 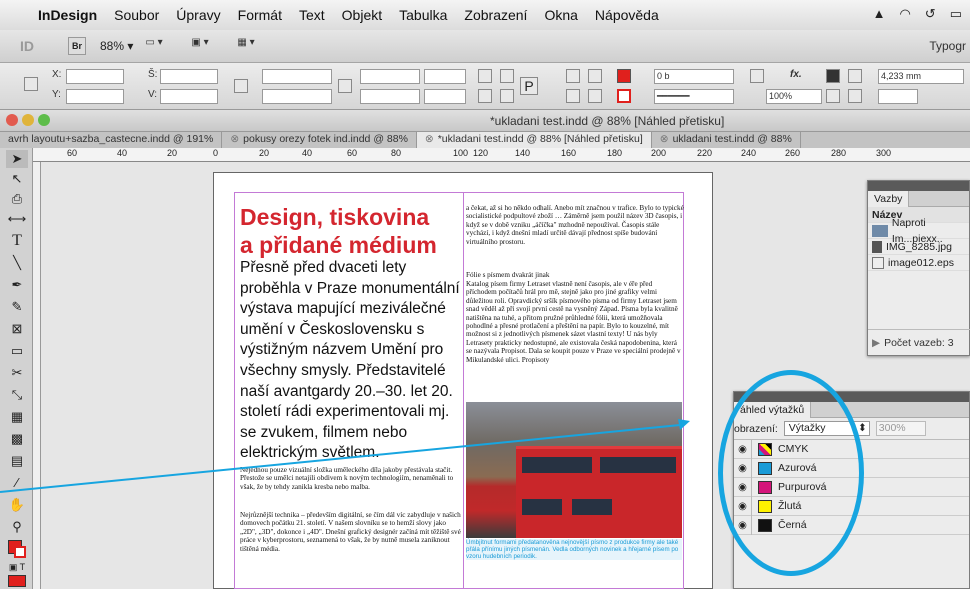 I want to click on direct-selection-tool-icon: ↖, so click(x=17, y=179).